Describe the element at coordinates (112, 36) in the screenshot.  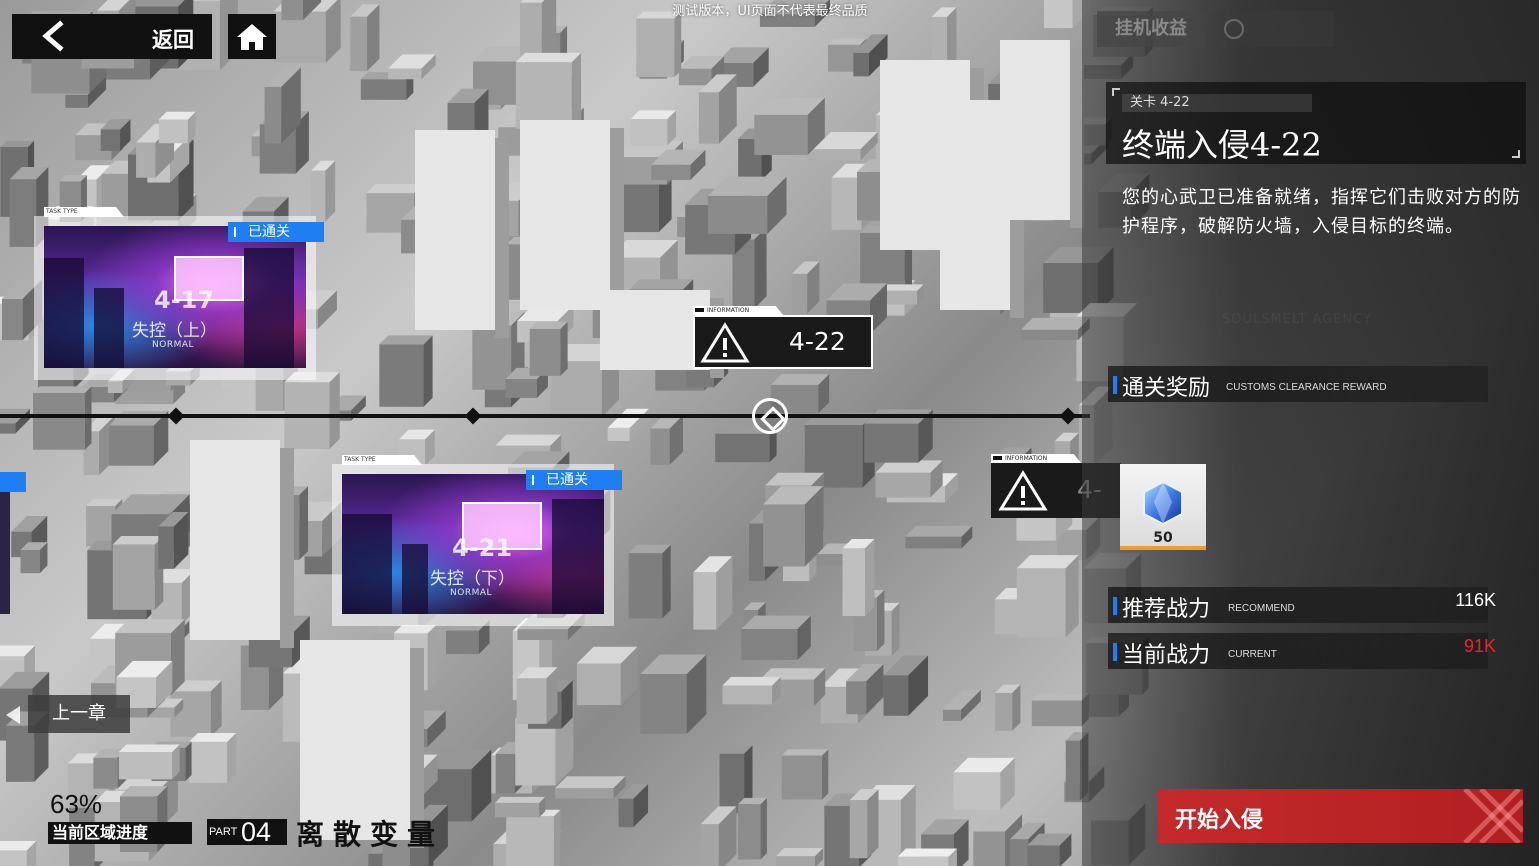
I see `back-button: 返回` at that location.